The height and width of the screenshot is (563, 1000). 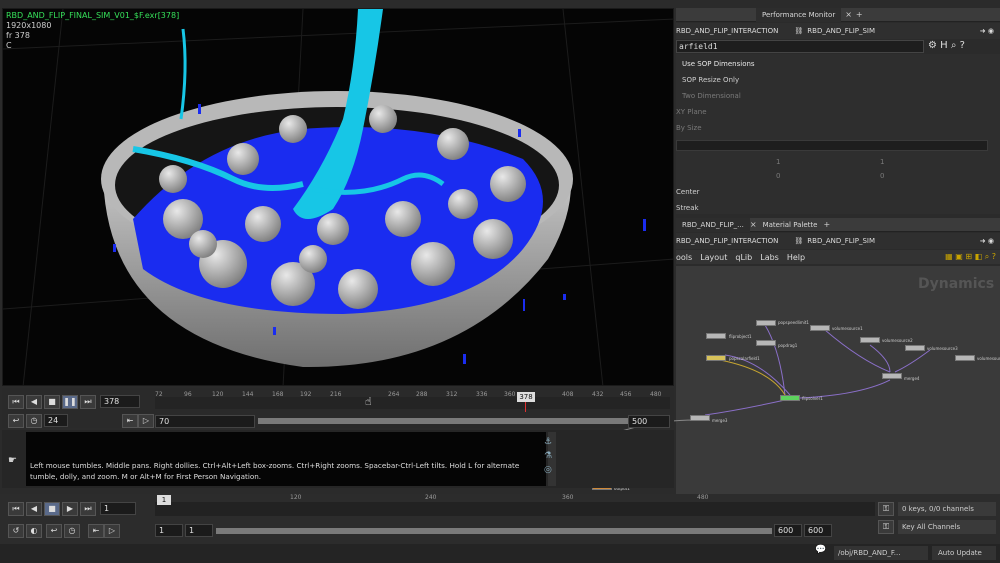 What do you see at coordinates (70, 402) in the screenshot?
I see `pause-button: ❚❚` at bounding box center [70, 402].